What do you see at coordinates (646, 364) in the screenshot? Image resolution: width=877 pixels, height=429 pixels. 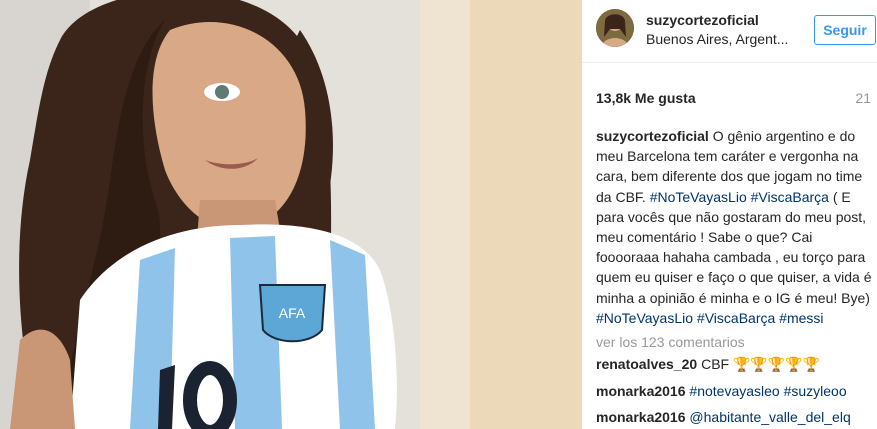 I see `comment-username-link: renatoalves_20` at bounding box center [646, 364].